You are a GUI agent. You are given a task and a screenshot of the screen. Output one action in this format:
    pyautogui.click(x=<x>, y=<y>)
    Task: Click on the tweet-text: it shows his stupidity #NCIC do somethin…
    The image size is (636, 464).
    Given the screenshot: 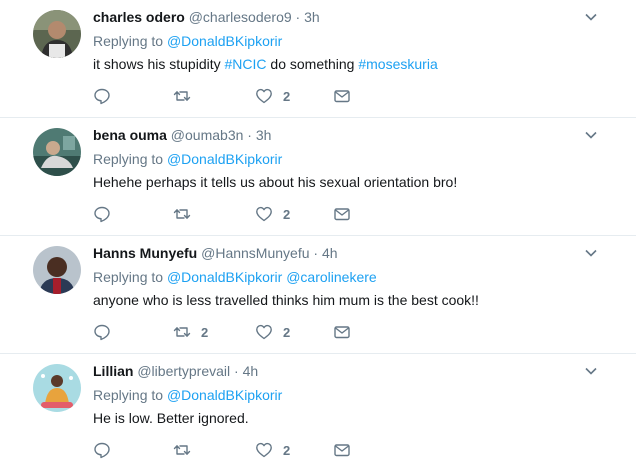 What is the action you would take?
    pyautogui.click(x=265, y=64)
    